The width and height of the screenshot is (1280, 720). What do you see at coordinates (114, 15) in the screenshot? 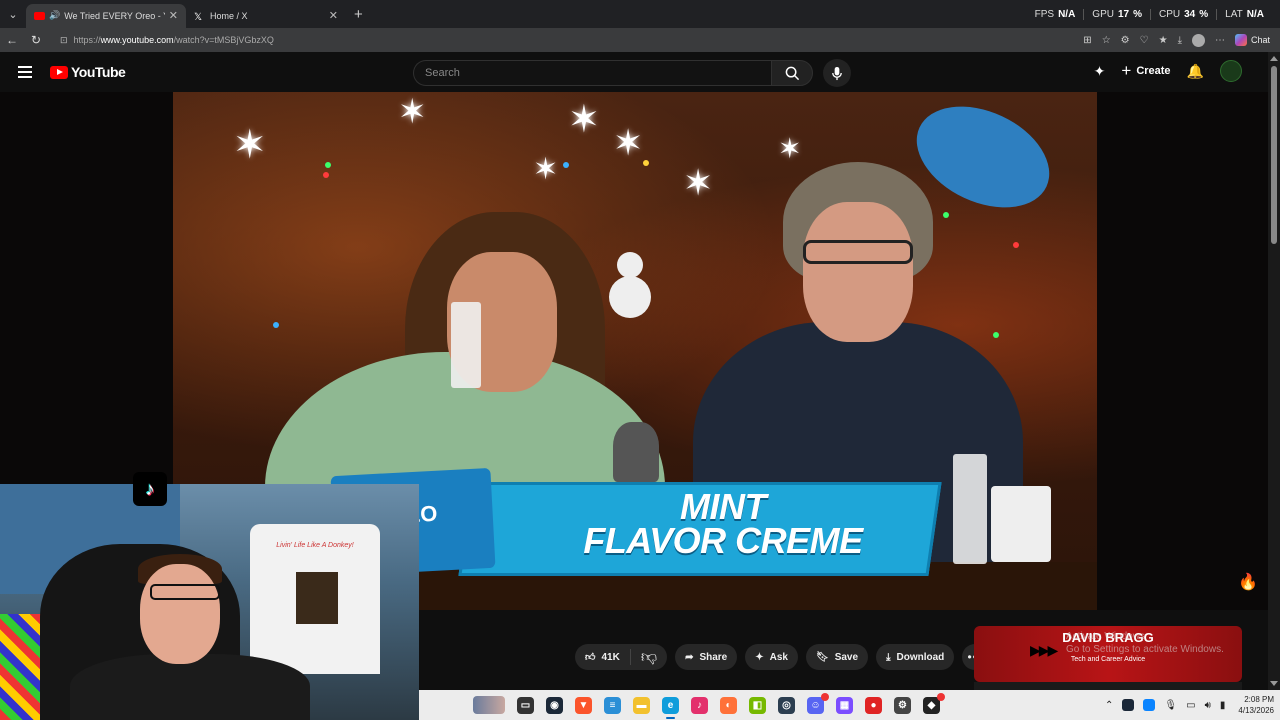
I see `tab-title: We Tried EVERY Oreo - YouTube` at bounding box center [114, 15].